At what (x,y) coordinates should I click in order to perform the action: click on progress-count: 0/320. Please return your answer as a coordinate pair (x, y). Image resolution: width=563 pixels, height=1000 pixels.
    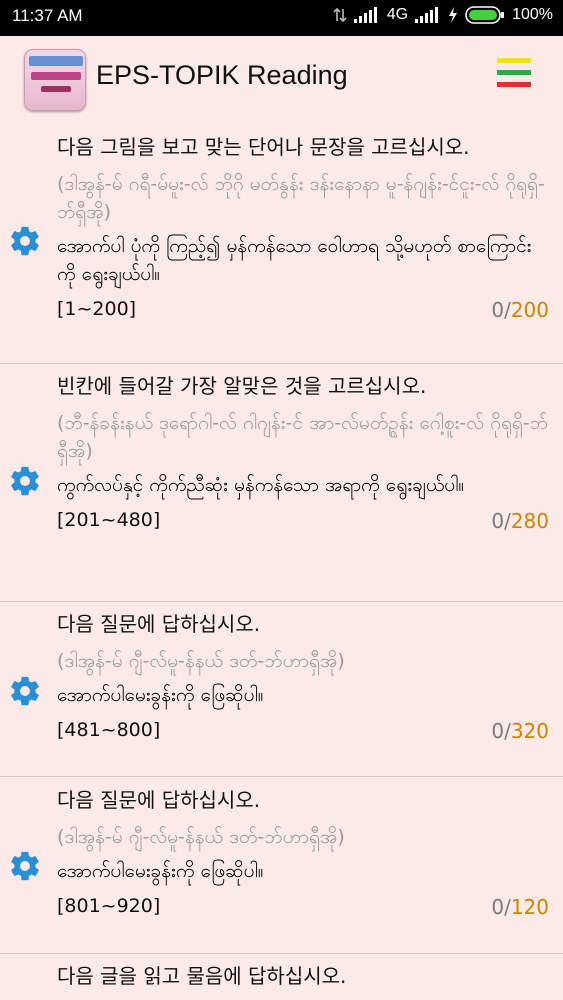
    Looking at the image, I should click on (520, 731).